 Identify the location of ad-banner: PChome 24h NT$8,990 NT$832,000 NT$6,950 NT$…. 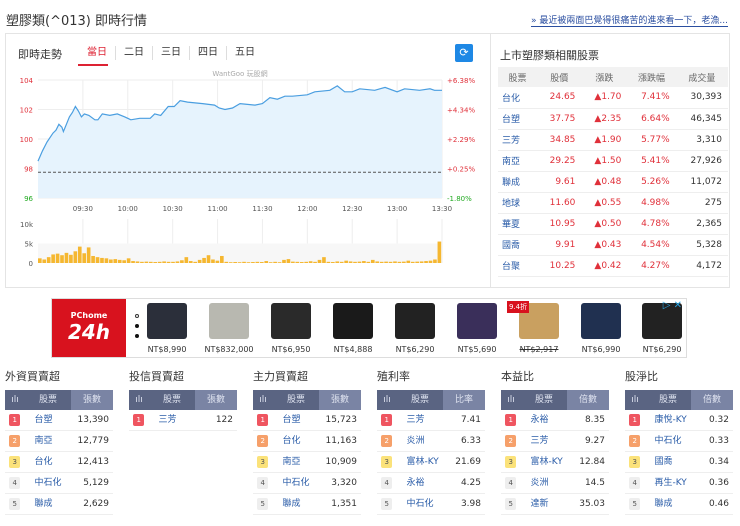
(369, 328).